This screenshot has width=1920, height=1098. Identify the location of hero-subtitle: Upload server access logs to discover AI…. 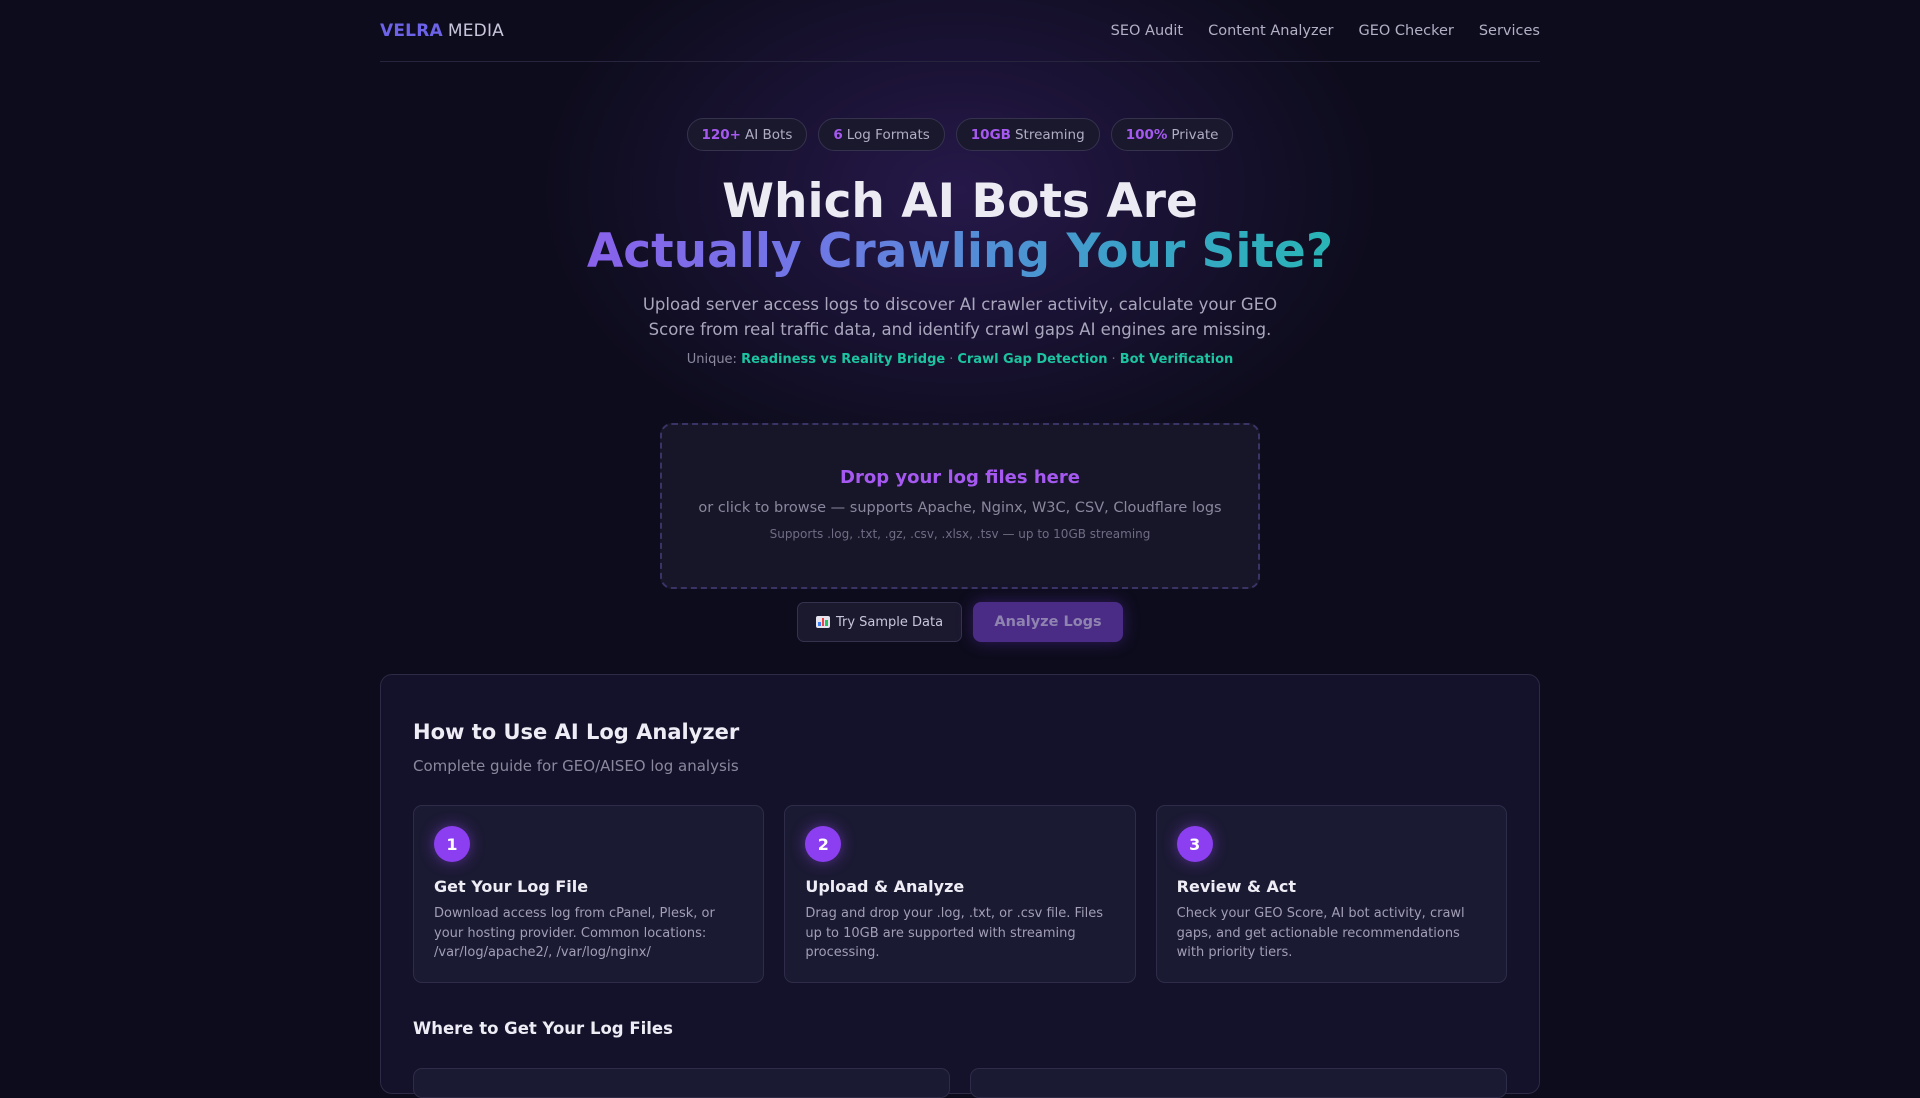
(960, 317).